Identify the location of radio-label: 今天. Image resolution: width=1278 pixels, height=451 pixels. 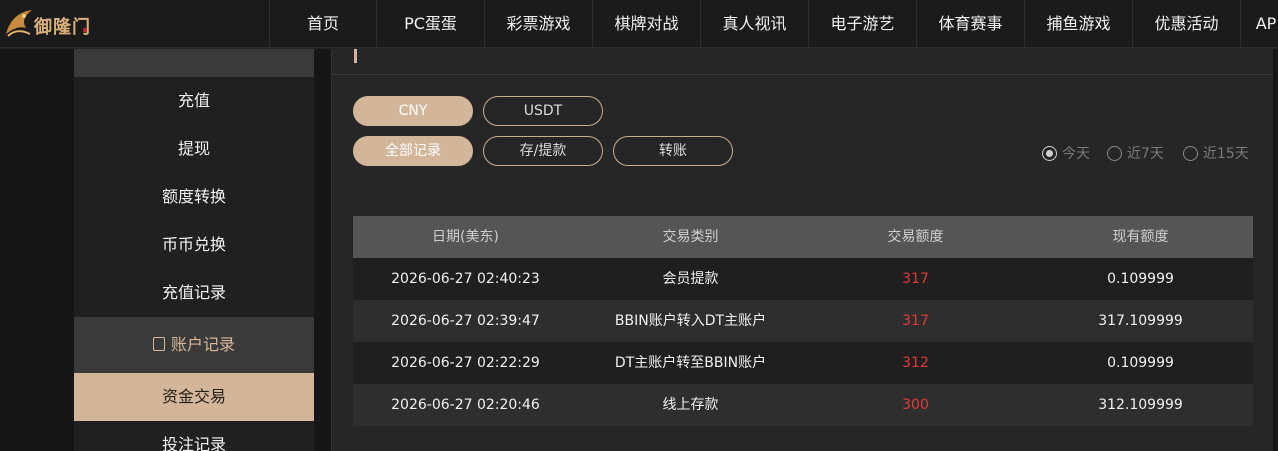
(1076, 154).